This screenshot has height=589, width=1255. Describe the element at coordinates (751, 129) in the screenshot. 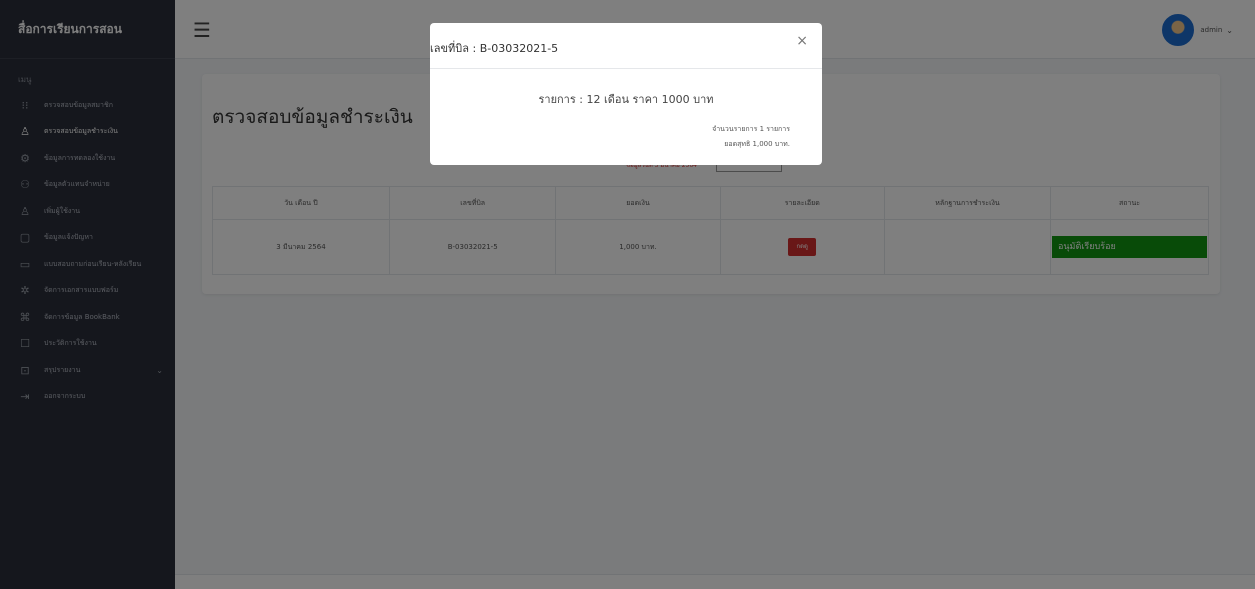

I see `modal-item-count: จำนวนรายการ 1 รายการ` at that location.